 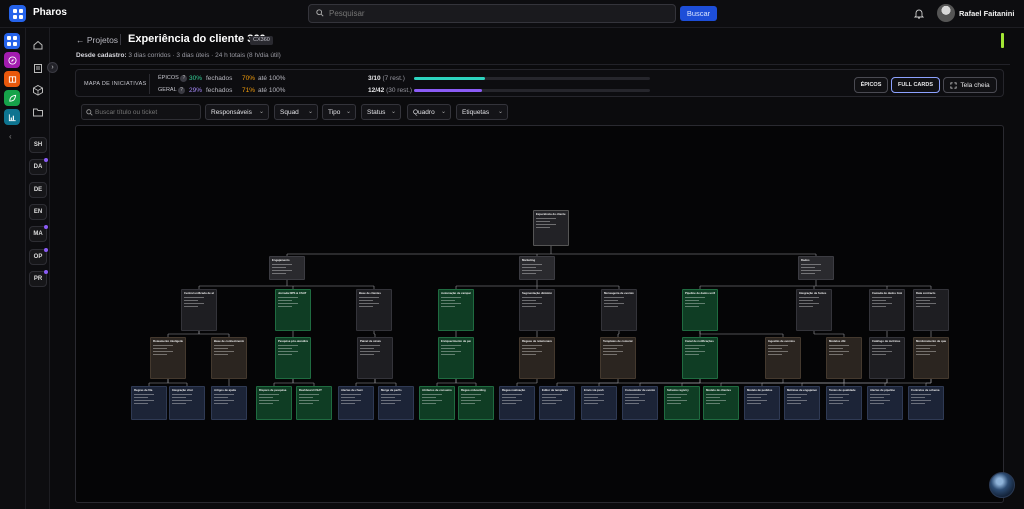 I want to click on level3-node: Canal de notificações, so click(x=700, y=358).